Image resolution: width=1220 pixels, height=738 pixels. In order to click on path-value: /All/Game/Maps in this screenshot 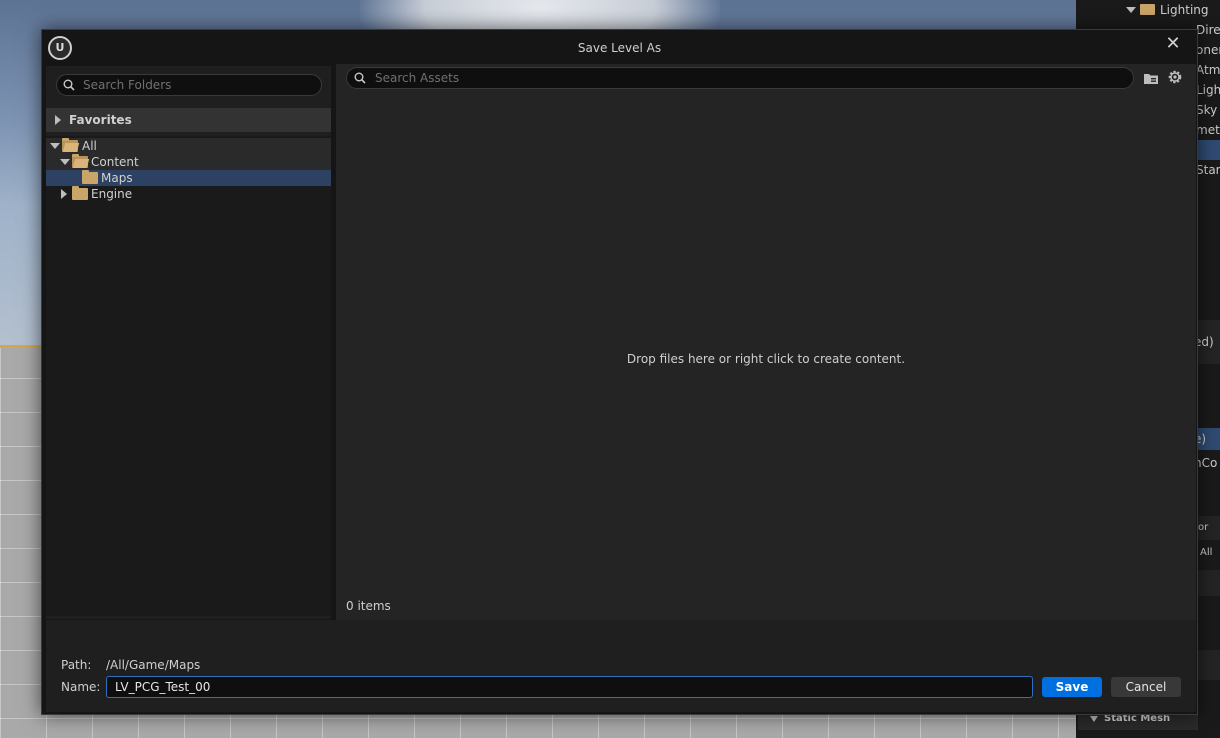, I will do `click(153, 665)`.